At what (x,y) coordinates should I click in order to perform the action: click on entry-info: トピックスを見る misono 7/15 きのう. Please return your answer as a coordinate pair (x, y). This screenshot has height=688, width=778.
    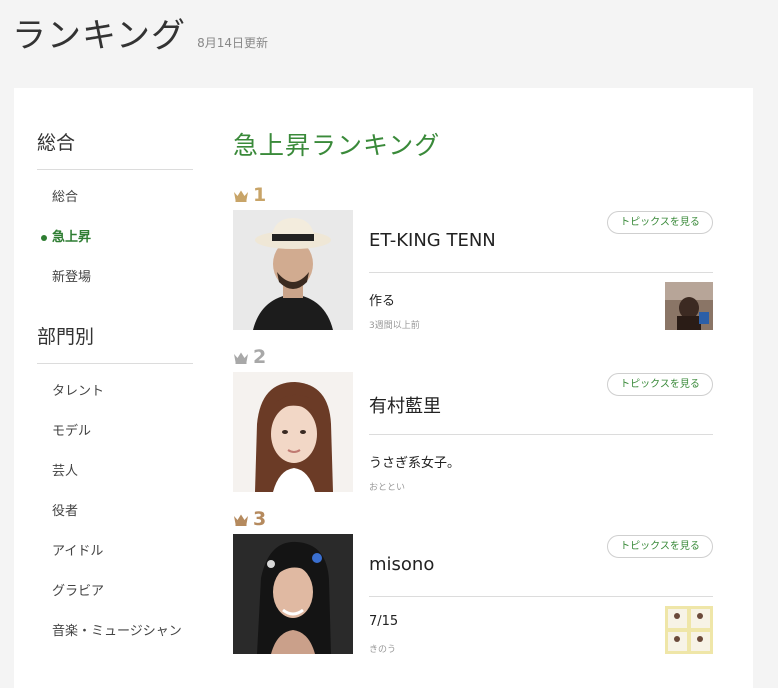
    Looking at the image, I should click on (541, 594).